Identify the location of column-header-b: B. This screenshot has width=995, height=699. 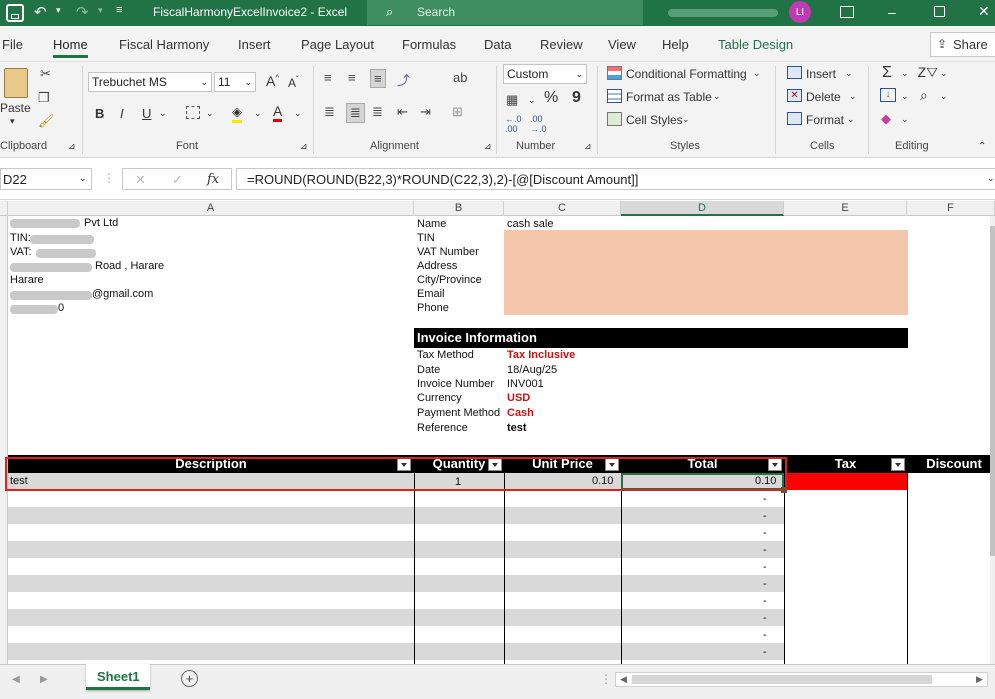
(459, 208).